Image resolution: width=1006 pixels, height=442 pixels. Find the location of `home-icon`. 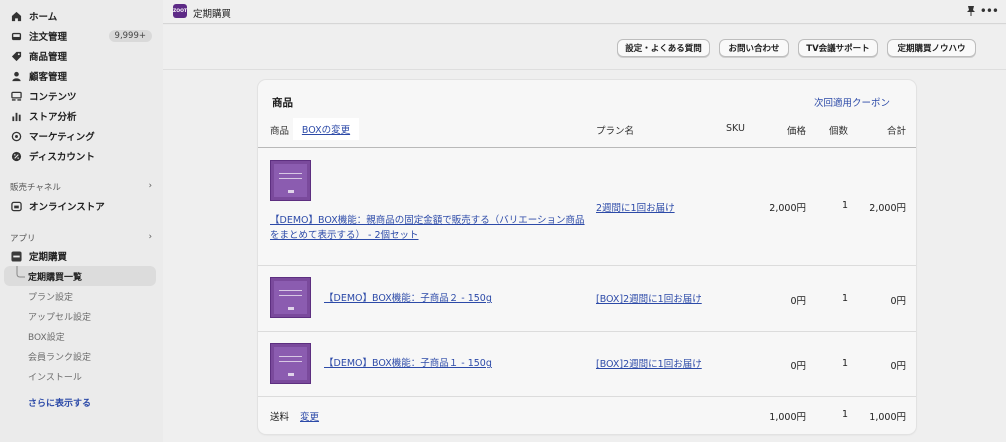

home-icon is located at coordinates (16, 16).